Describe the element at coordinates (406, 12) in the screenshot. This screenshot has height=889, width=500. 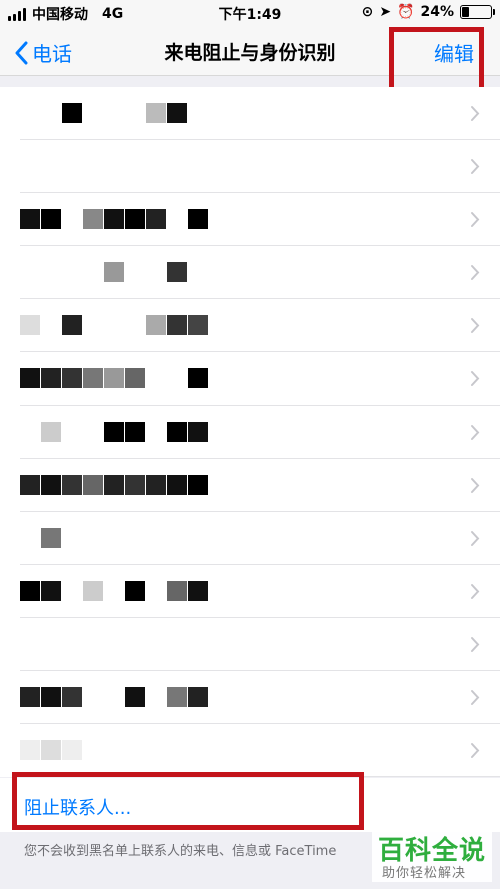
I see `alarm-icon: ⏰` at that location.